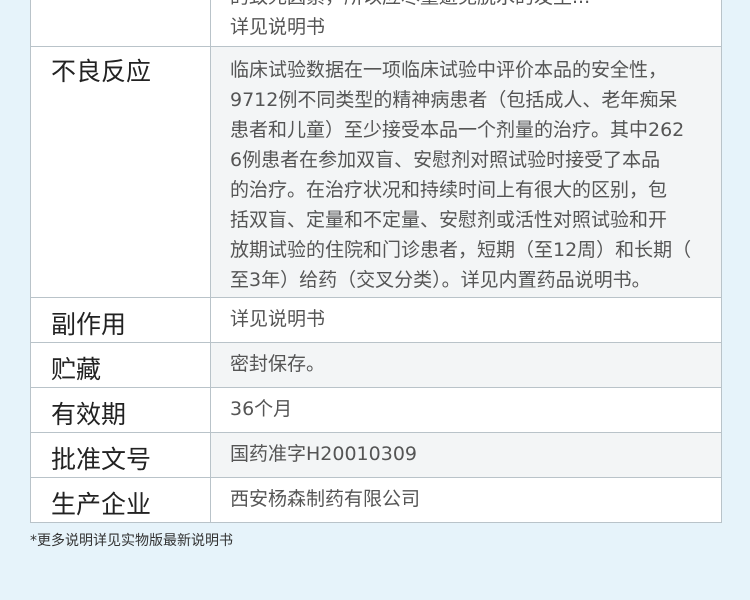 This screenshot has height=600, width=750. I want to click on table-row-precautions: 的致死因素，所以应尽量避免脱水的发生... 详见说明书, so click(376, 23).